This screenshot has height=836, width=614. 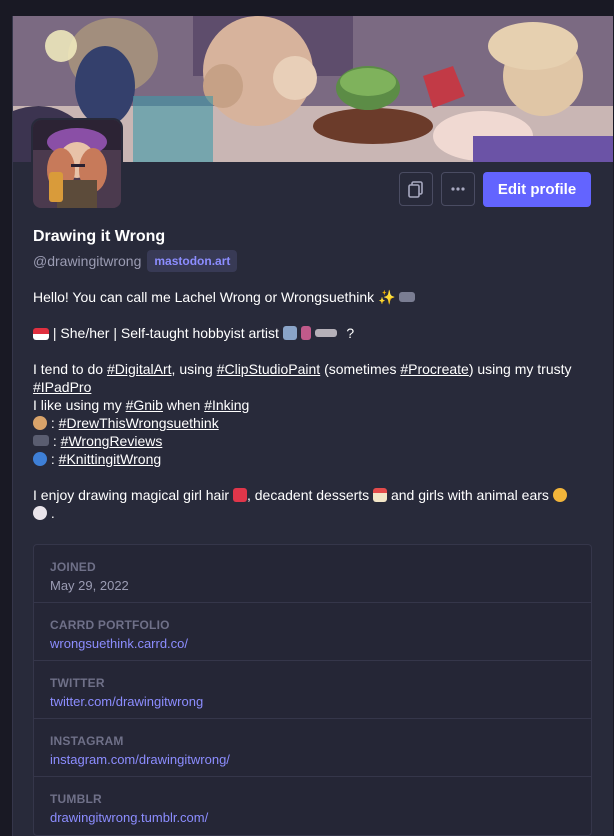 I want to click on rabbit-face-icon, so click(x=40, y=513).